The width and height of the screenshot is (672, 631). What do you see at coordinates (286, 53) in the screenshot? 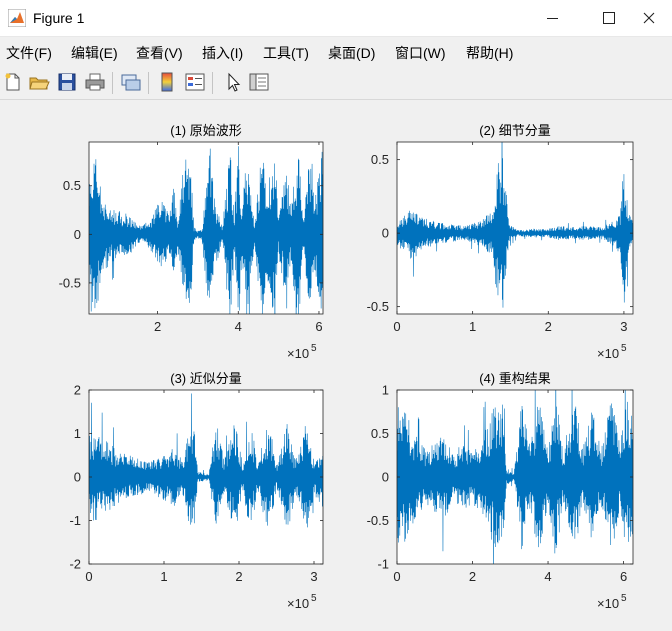
I see `menu-tools: 工具(T)` at bounding box center [286, 53].